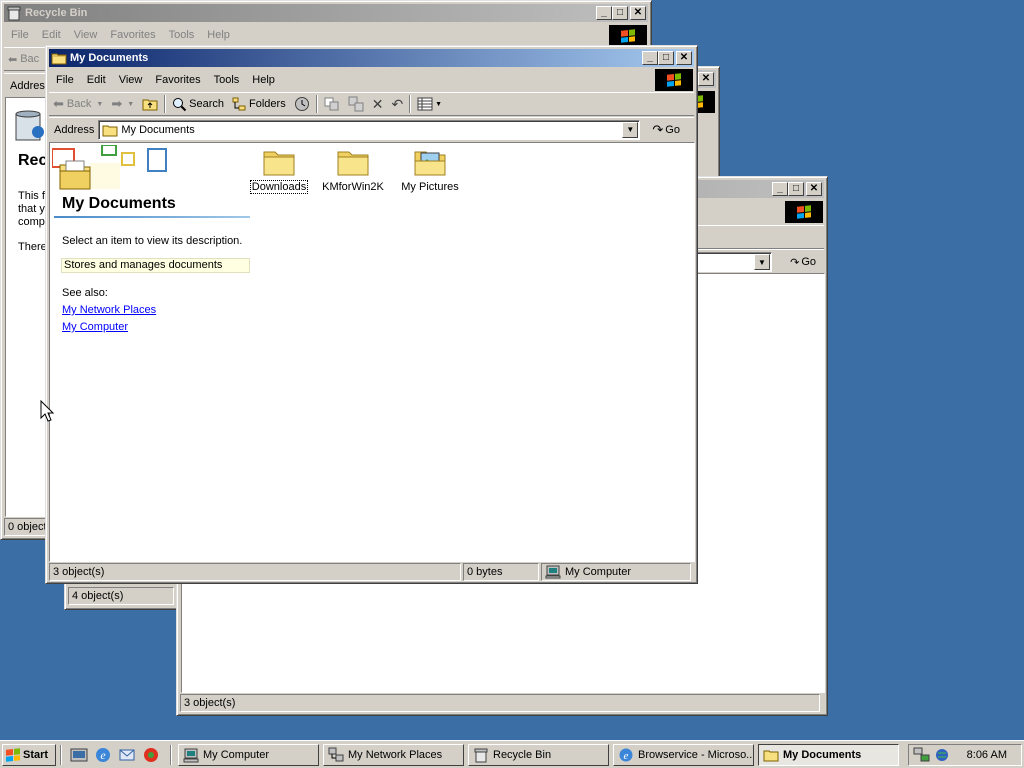 This screenshot has height=768, width=1024. I want to click on start-button: Start, so click(29, 755).